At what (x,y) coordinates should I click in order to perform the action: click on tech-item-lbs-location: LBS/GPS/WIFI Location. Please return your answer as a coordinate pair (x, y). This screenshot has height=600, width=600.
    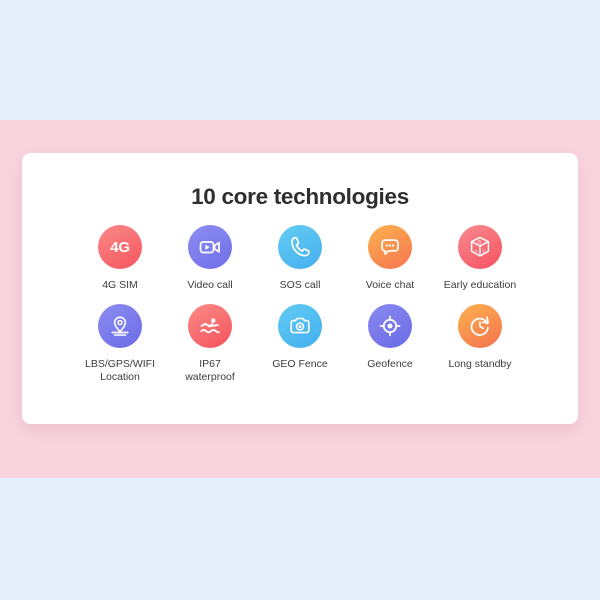
    Looking at the image, I should click on (120, 343).